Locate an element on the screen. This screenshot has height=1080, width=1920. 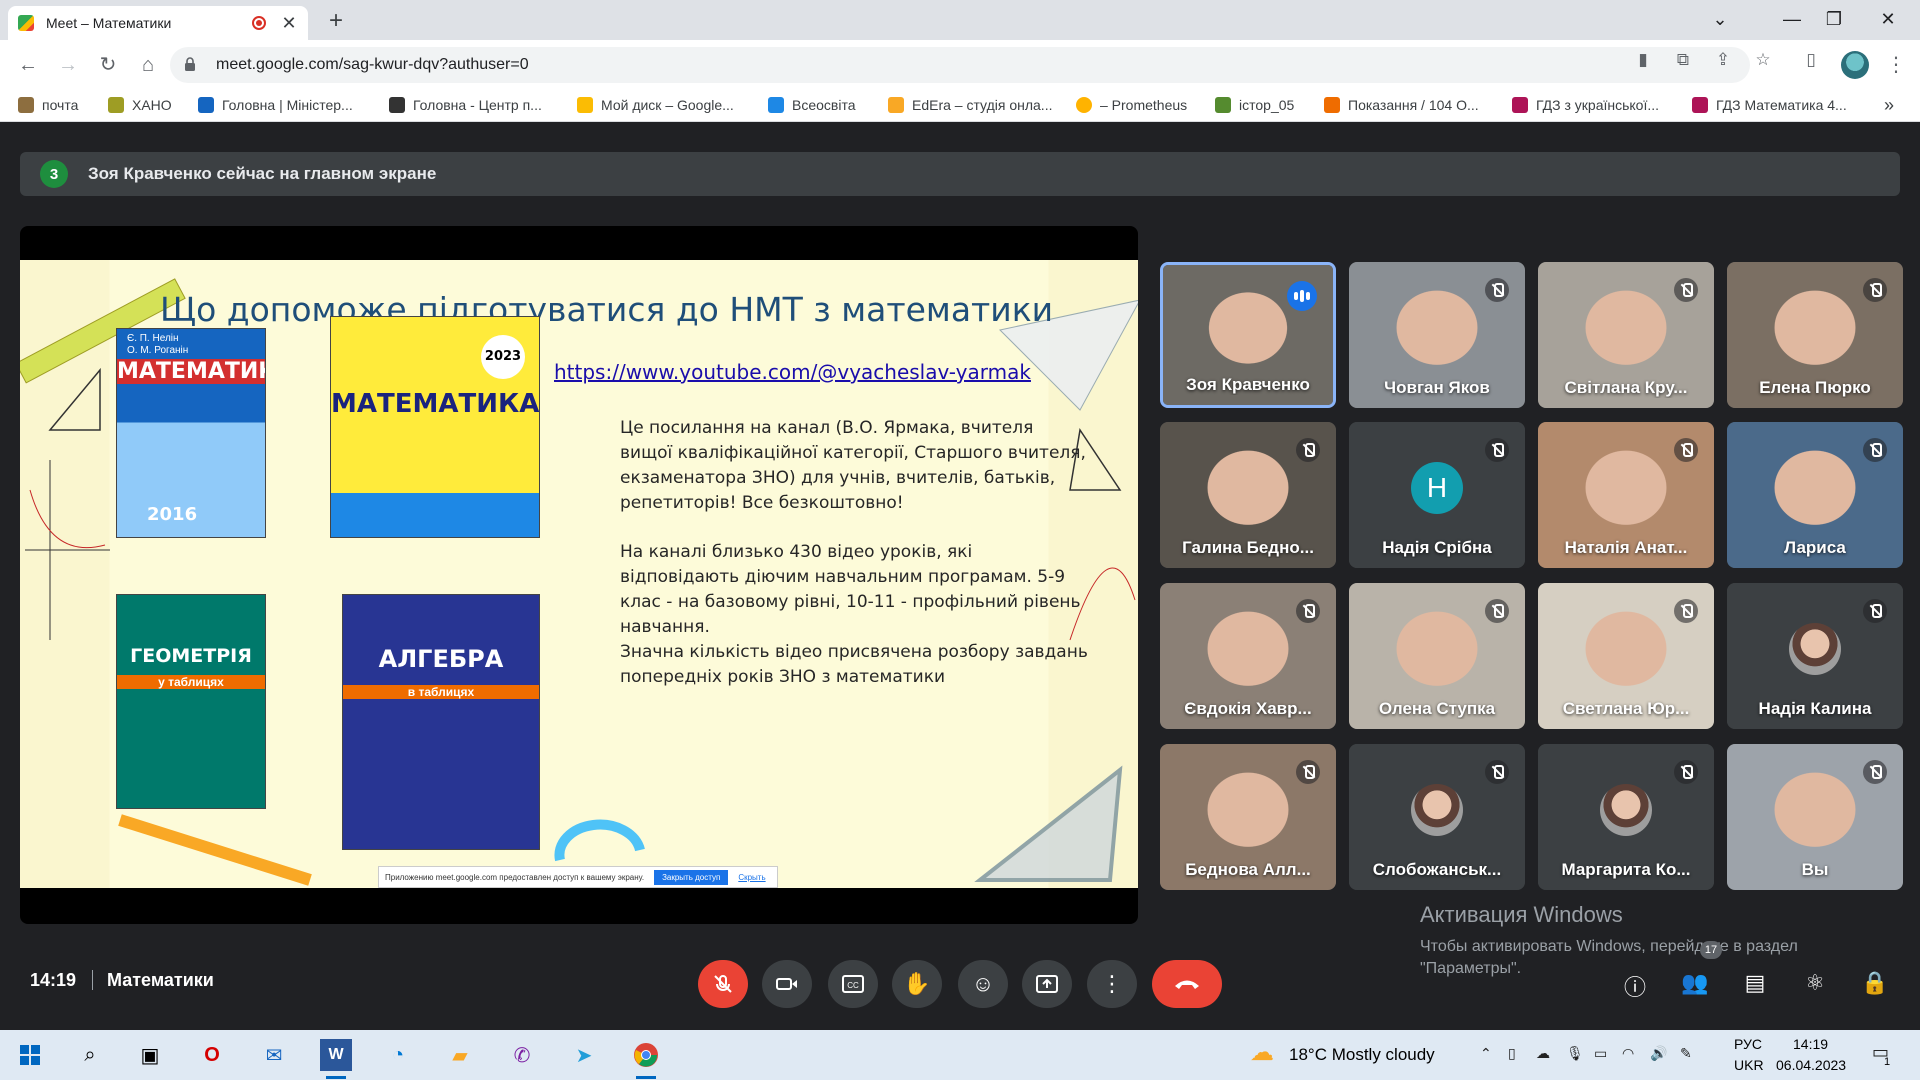
tab-search-icon: ⌄ is located at coordinates (1720, 19).